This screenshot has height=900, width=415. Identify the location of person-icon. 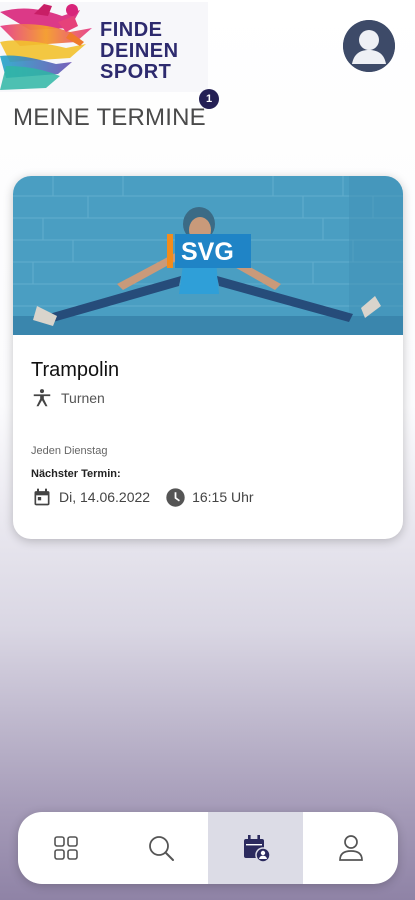
(350, 848).